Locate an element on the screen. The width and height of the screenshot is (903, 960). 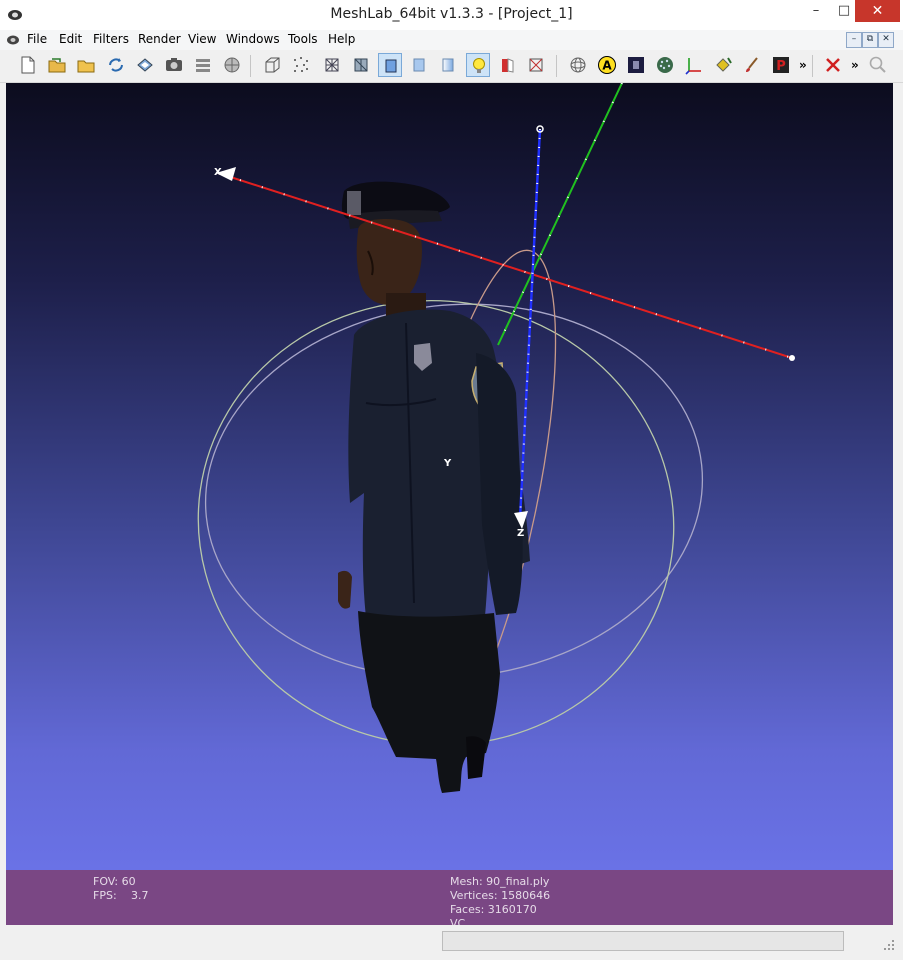
menu-edit: Edit is located at coordinates (70, 39).